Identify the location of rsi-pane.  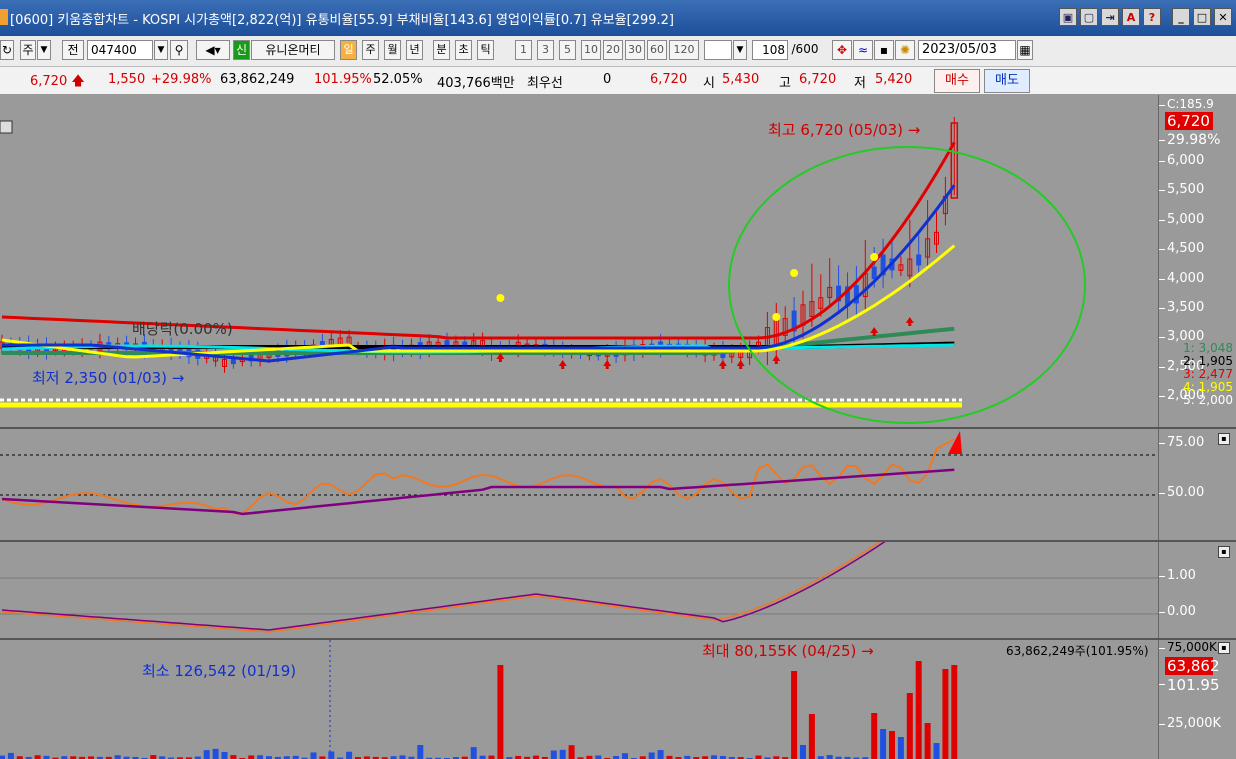
(579, 484).